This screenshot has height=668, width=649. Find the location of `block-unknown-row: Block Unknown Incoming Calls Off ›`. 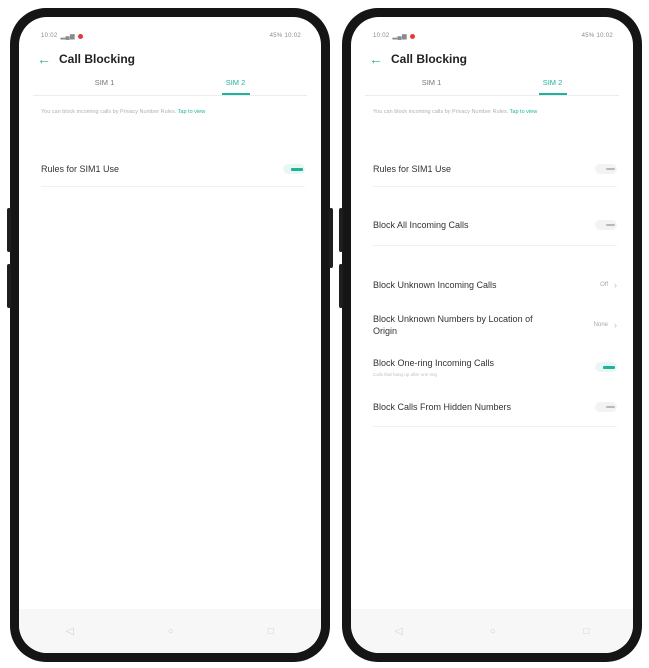

block-unknown-row: Block Unknown Incoming Calls Off › is located at coordinates (492, 285).